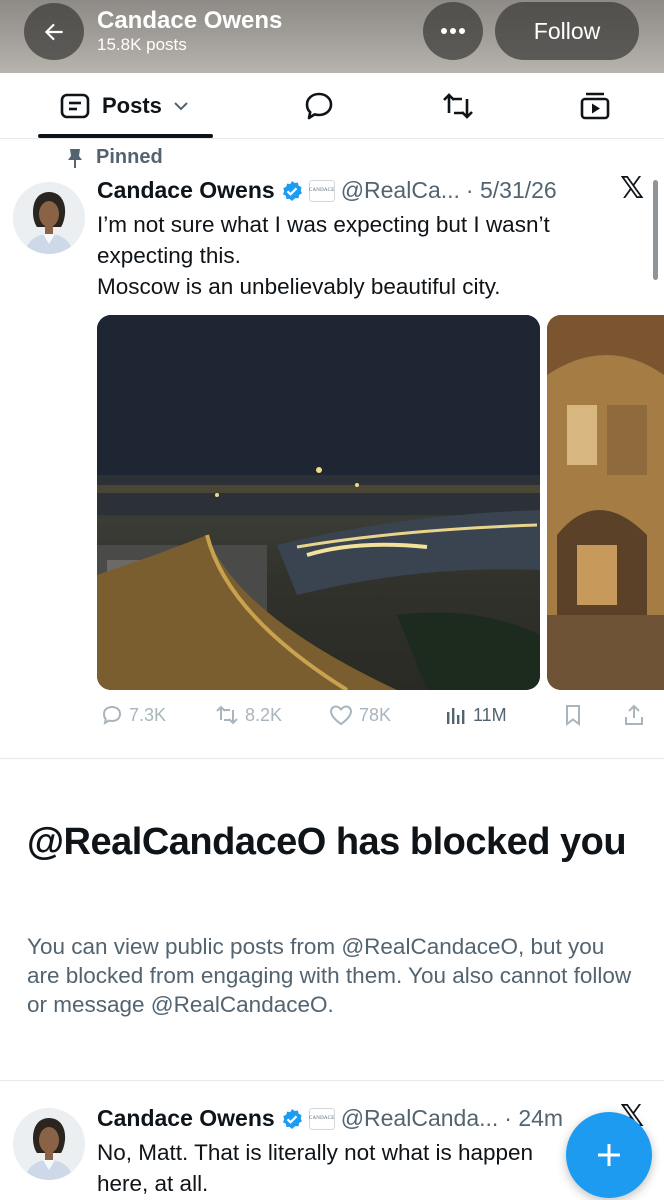 This screenshot has width=664, height=1200. I want to click on like-button: 78K, so click(360, 715).